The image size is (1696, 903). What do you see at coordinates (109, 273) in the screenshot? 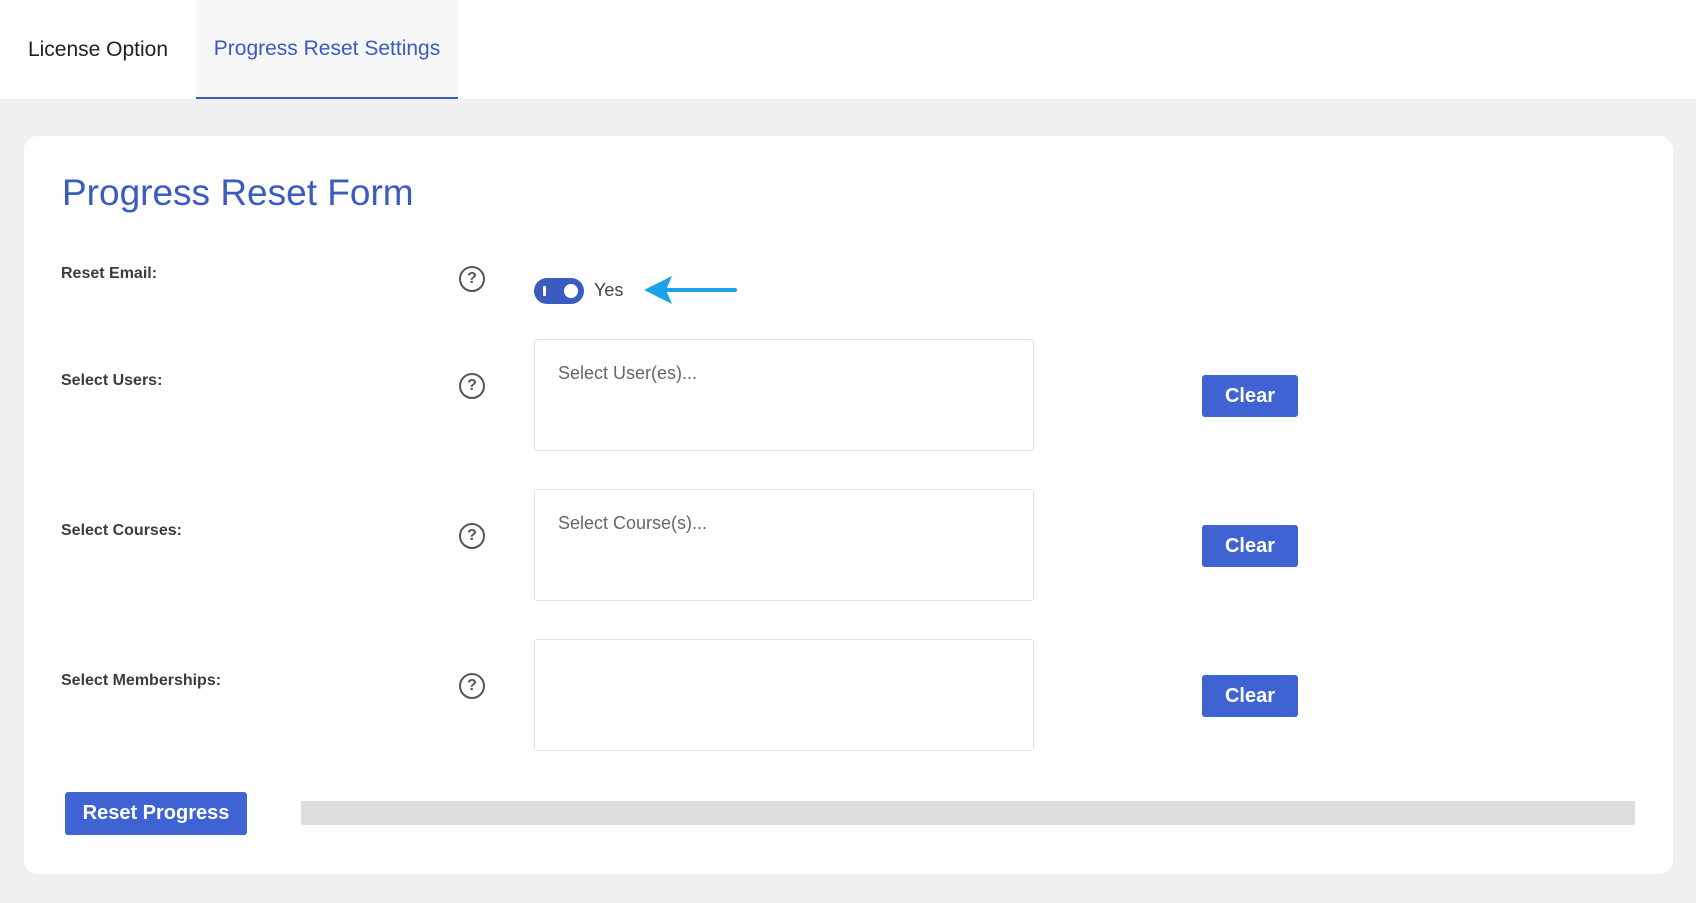
I see `reset-email-label: Reset Email:` at bounding box center [109, 273].